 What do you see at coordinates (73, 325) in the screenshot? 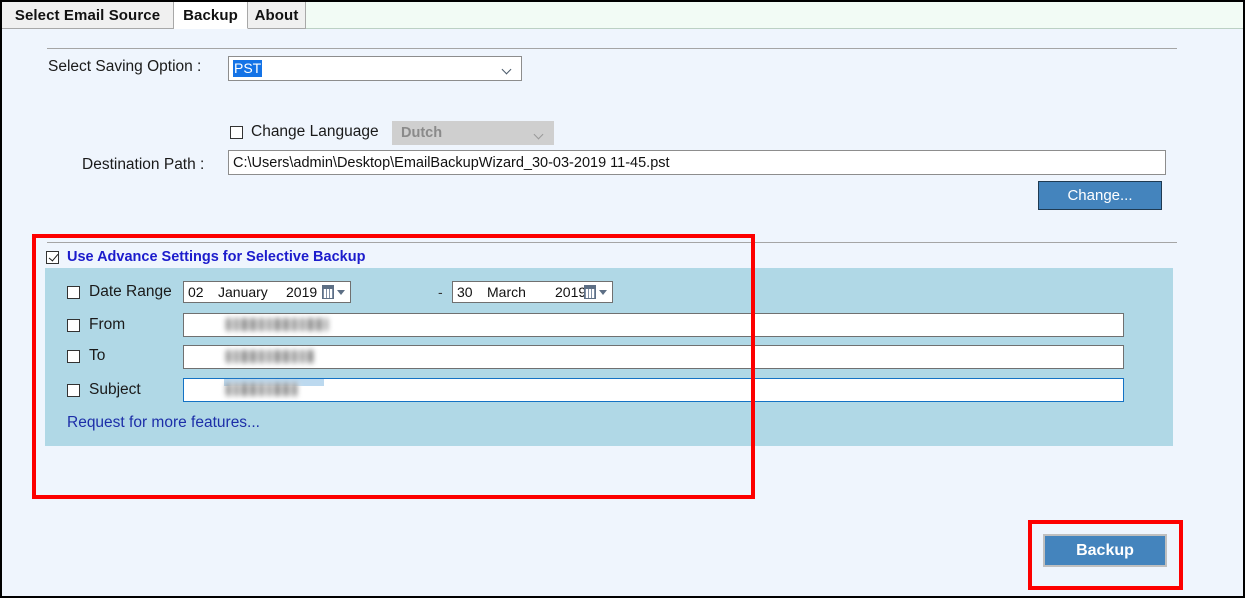
I see `from-checkbox` at bounding box center [73, 325].